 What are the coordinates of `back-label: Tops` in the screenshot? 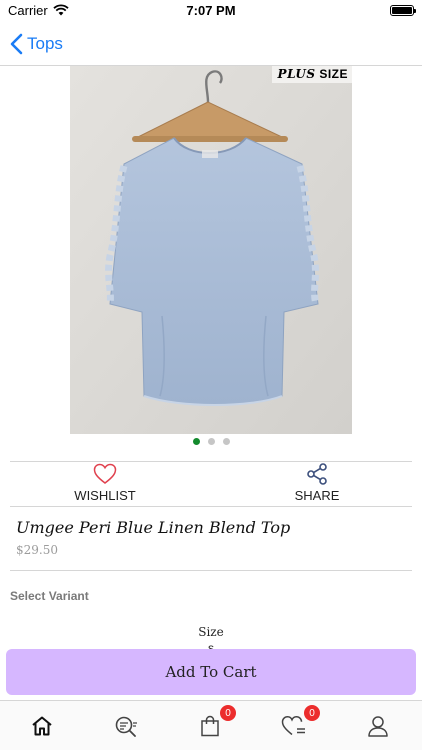 It's located at (45, 43).